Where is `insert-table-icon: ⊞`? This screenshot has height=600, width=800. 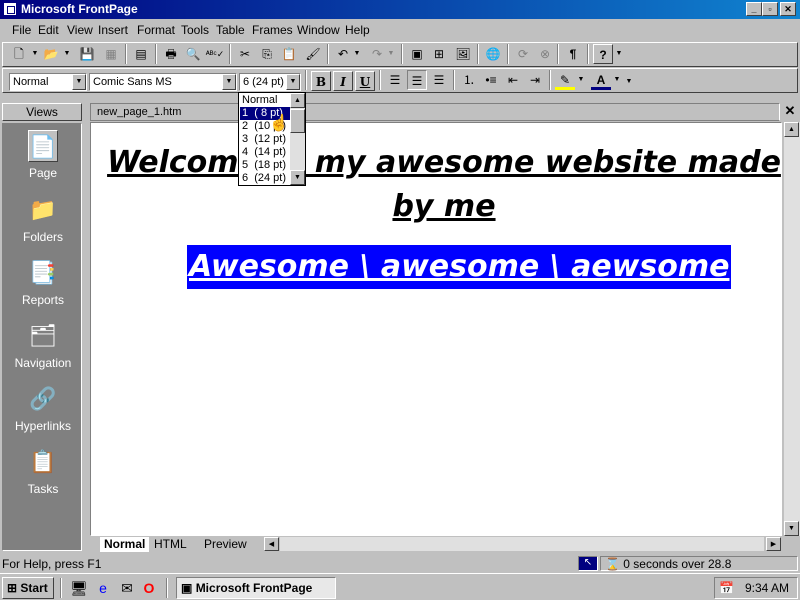
insert-table-icon: ⊞ is located at coordinates (439, 54).